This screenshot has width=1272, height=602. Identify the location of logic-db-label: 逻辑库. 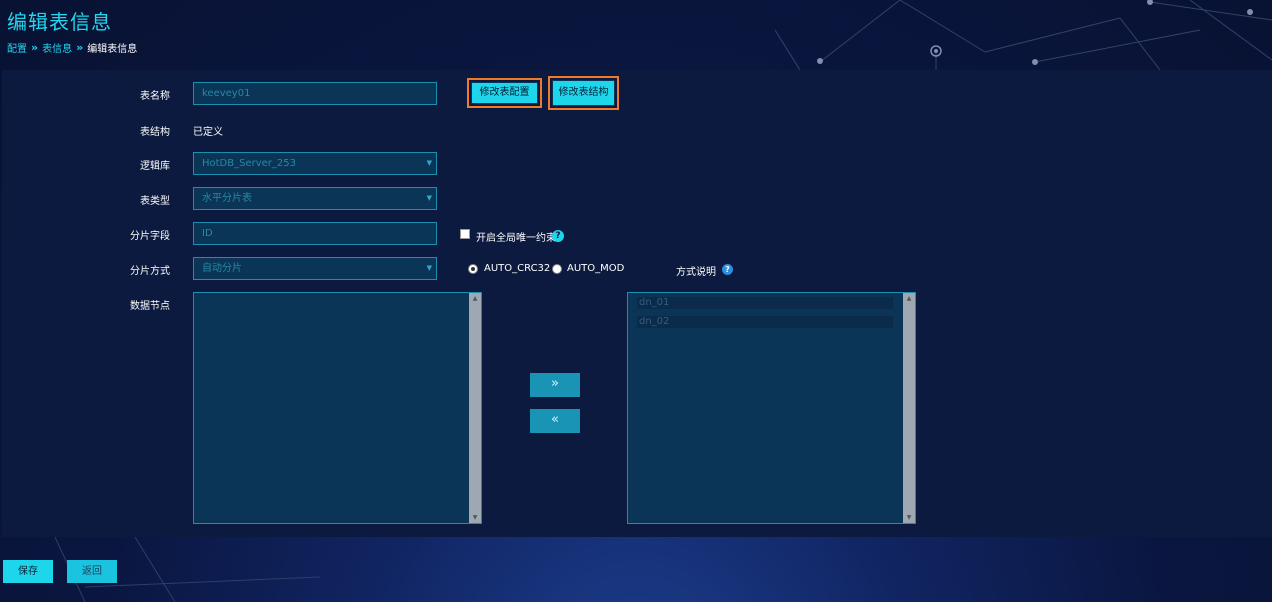
(155, 166).